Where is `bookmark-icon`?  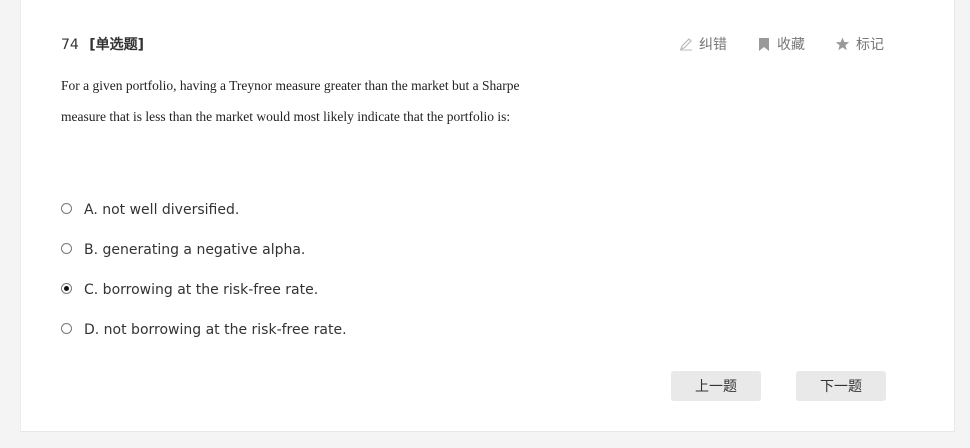
bookmark-icon is located at coordinates (764, 44).